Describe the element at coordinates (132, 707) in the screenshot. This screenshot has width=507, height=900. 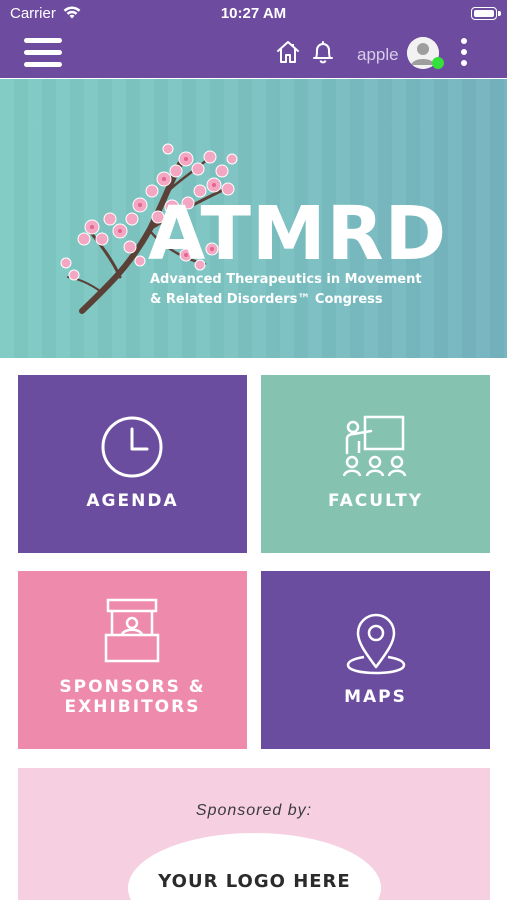
I see `sponsors-label-line2: EXHIBITORS` at that location.